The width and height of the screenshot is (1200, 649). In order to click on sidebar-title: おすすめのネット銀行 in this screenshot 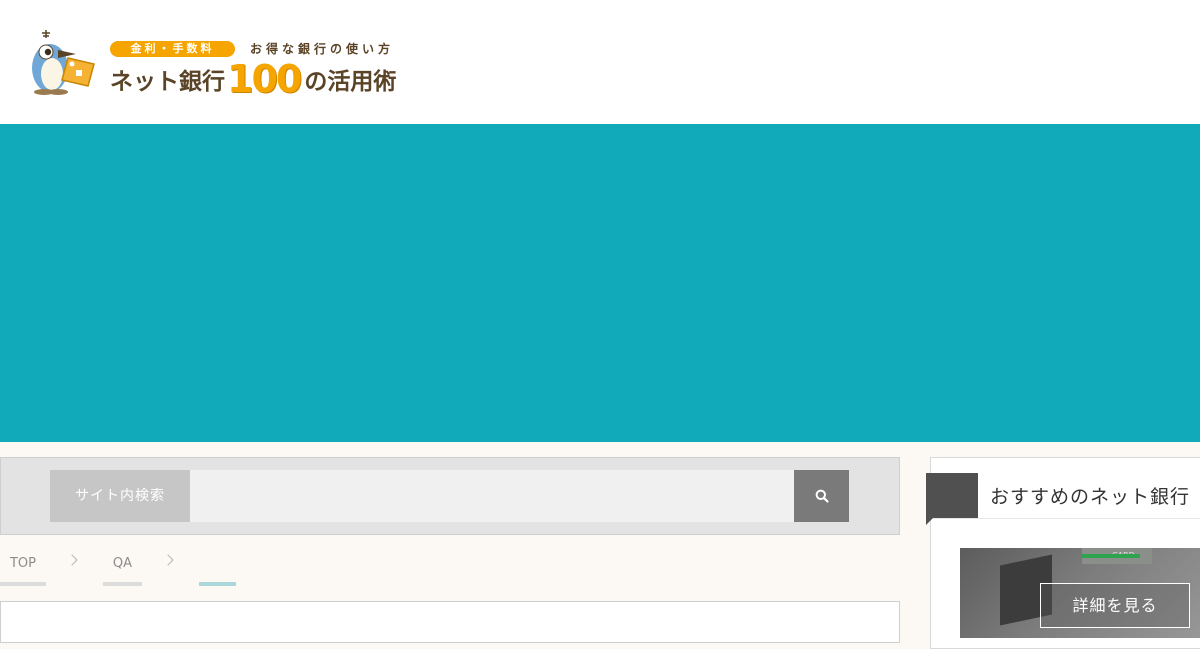, I will do `click(1090, 497)`.